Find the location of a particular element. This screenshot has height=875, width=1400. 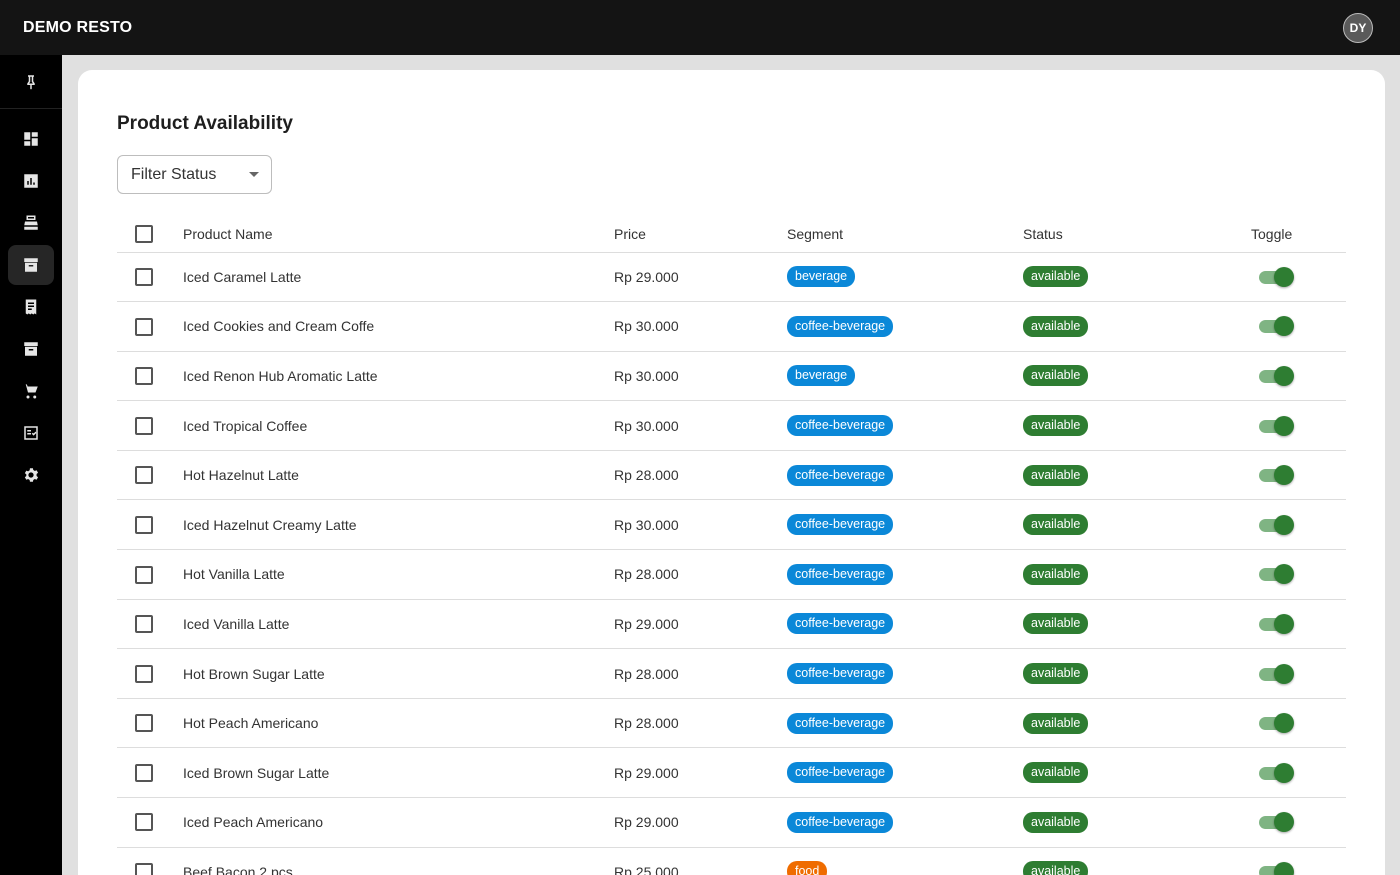

header-price: Price is located at coordinates (700, 234).